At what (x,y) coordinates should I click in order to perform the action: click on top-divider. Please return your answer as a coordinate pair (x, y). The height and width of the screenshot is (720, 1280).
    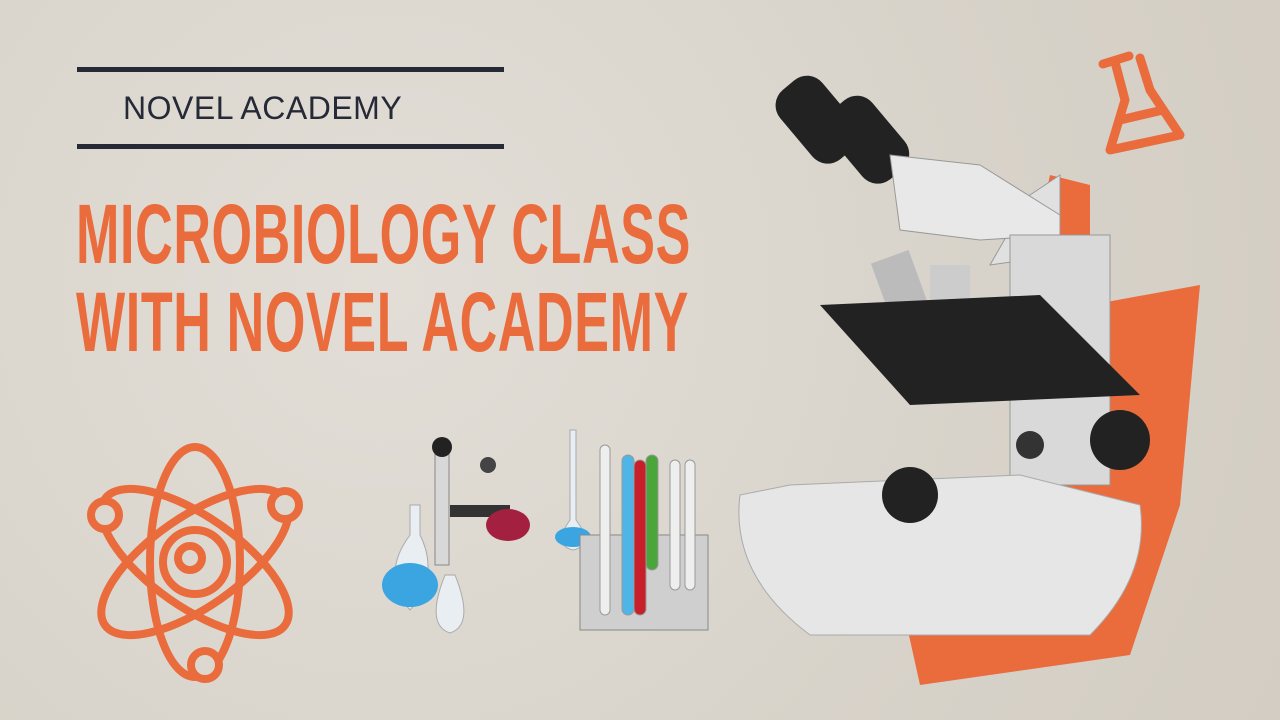
    Looking at the image, I should click on (290, 69).